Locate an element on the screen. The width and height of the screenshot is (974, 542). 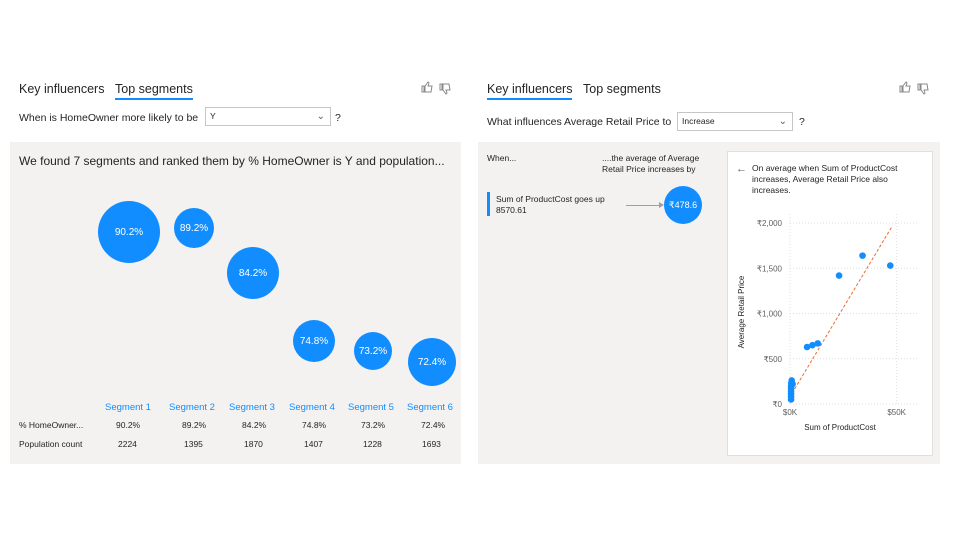
bubble-label: 89.2% is located at coordinates (194, 228).